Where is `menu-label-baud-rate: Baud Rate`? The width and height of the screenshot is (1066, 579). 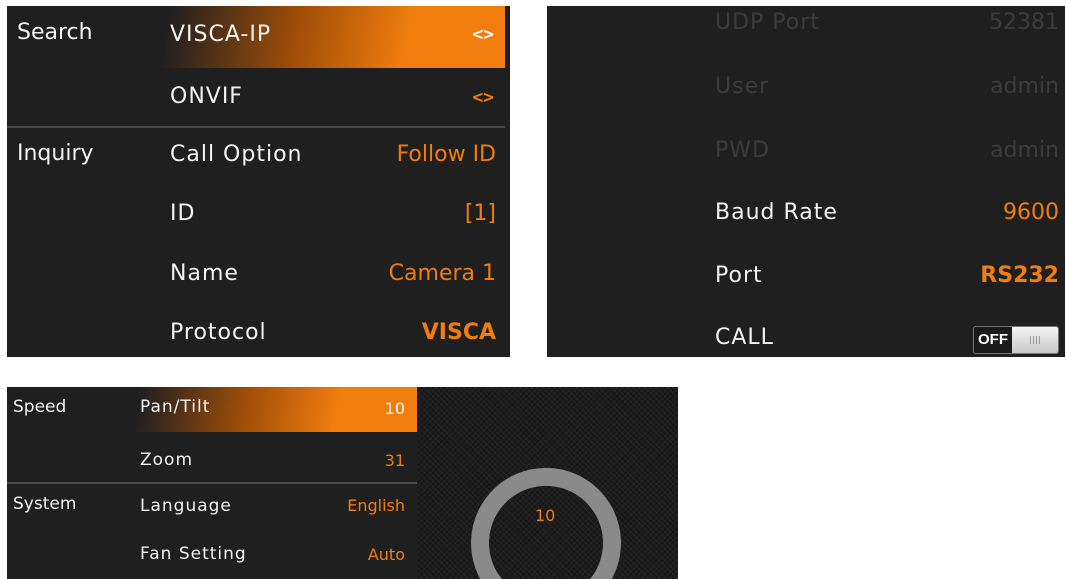 menu-label-baud-rate: Baud Rate is located at coordinates (776, 212).